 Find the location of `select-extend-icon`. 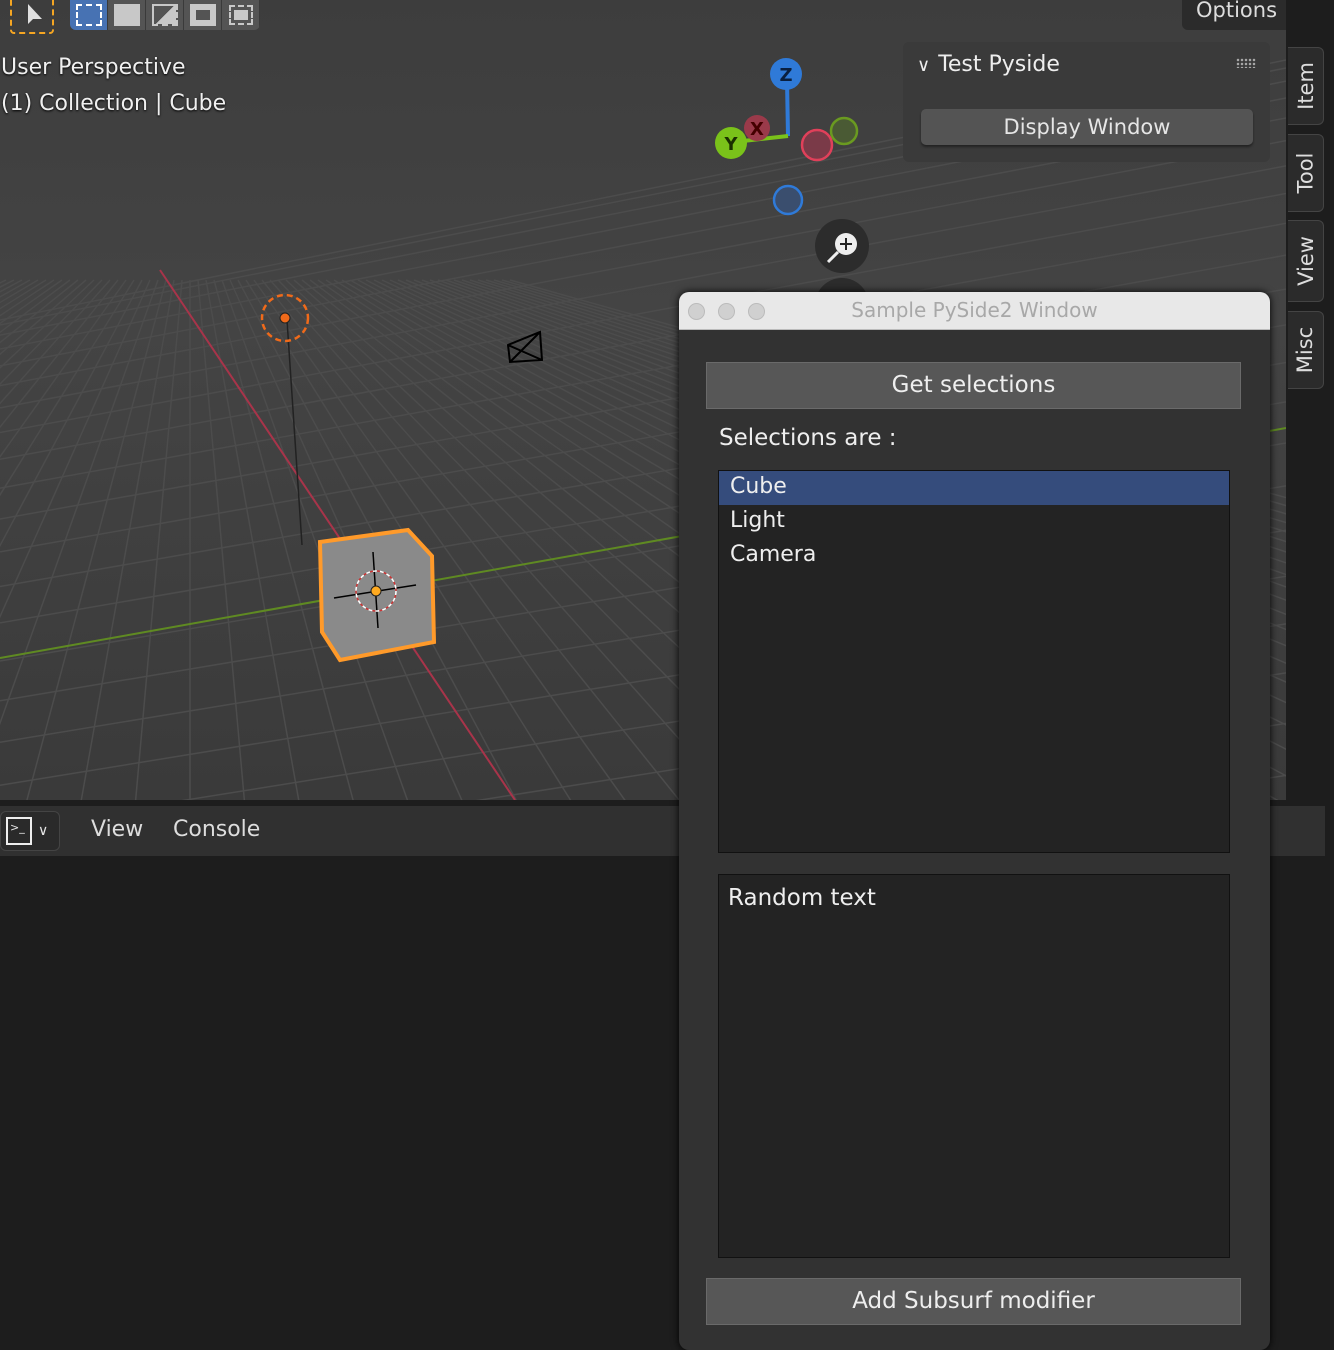

select-extend-icon is located at coordinates (127, 15).